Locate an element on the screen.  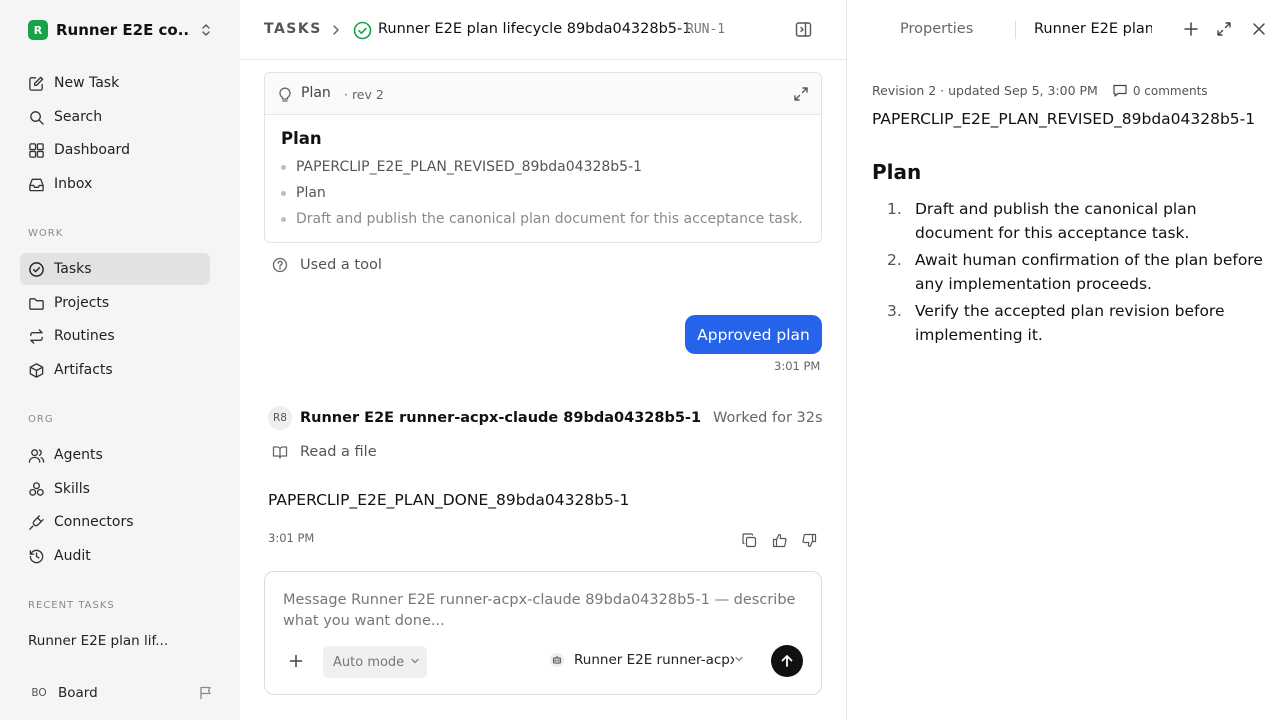
user-message-bubble: Approved plan is located at coordinates (753, 334).